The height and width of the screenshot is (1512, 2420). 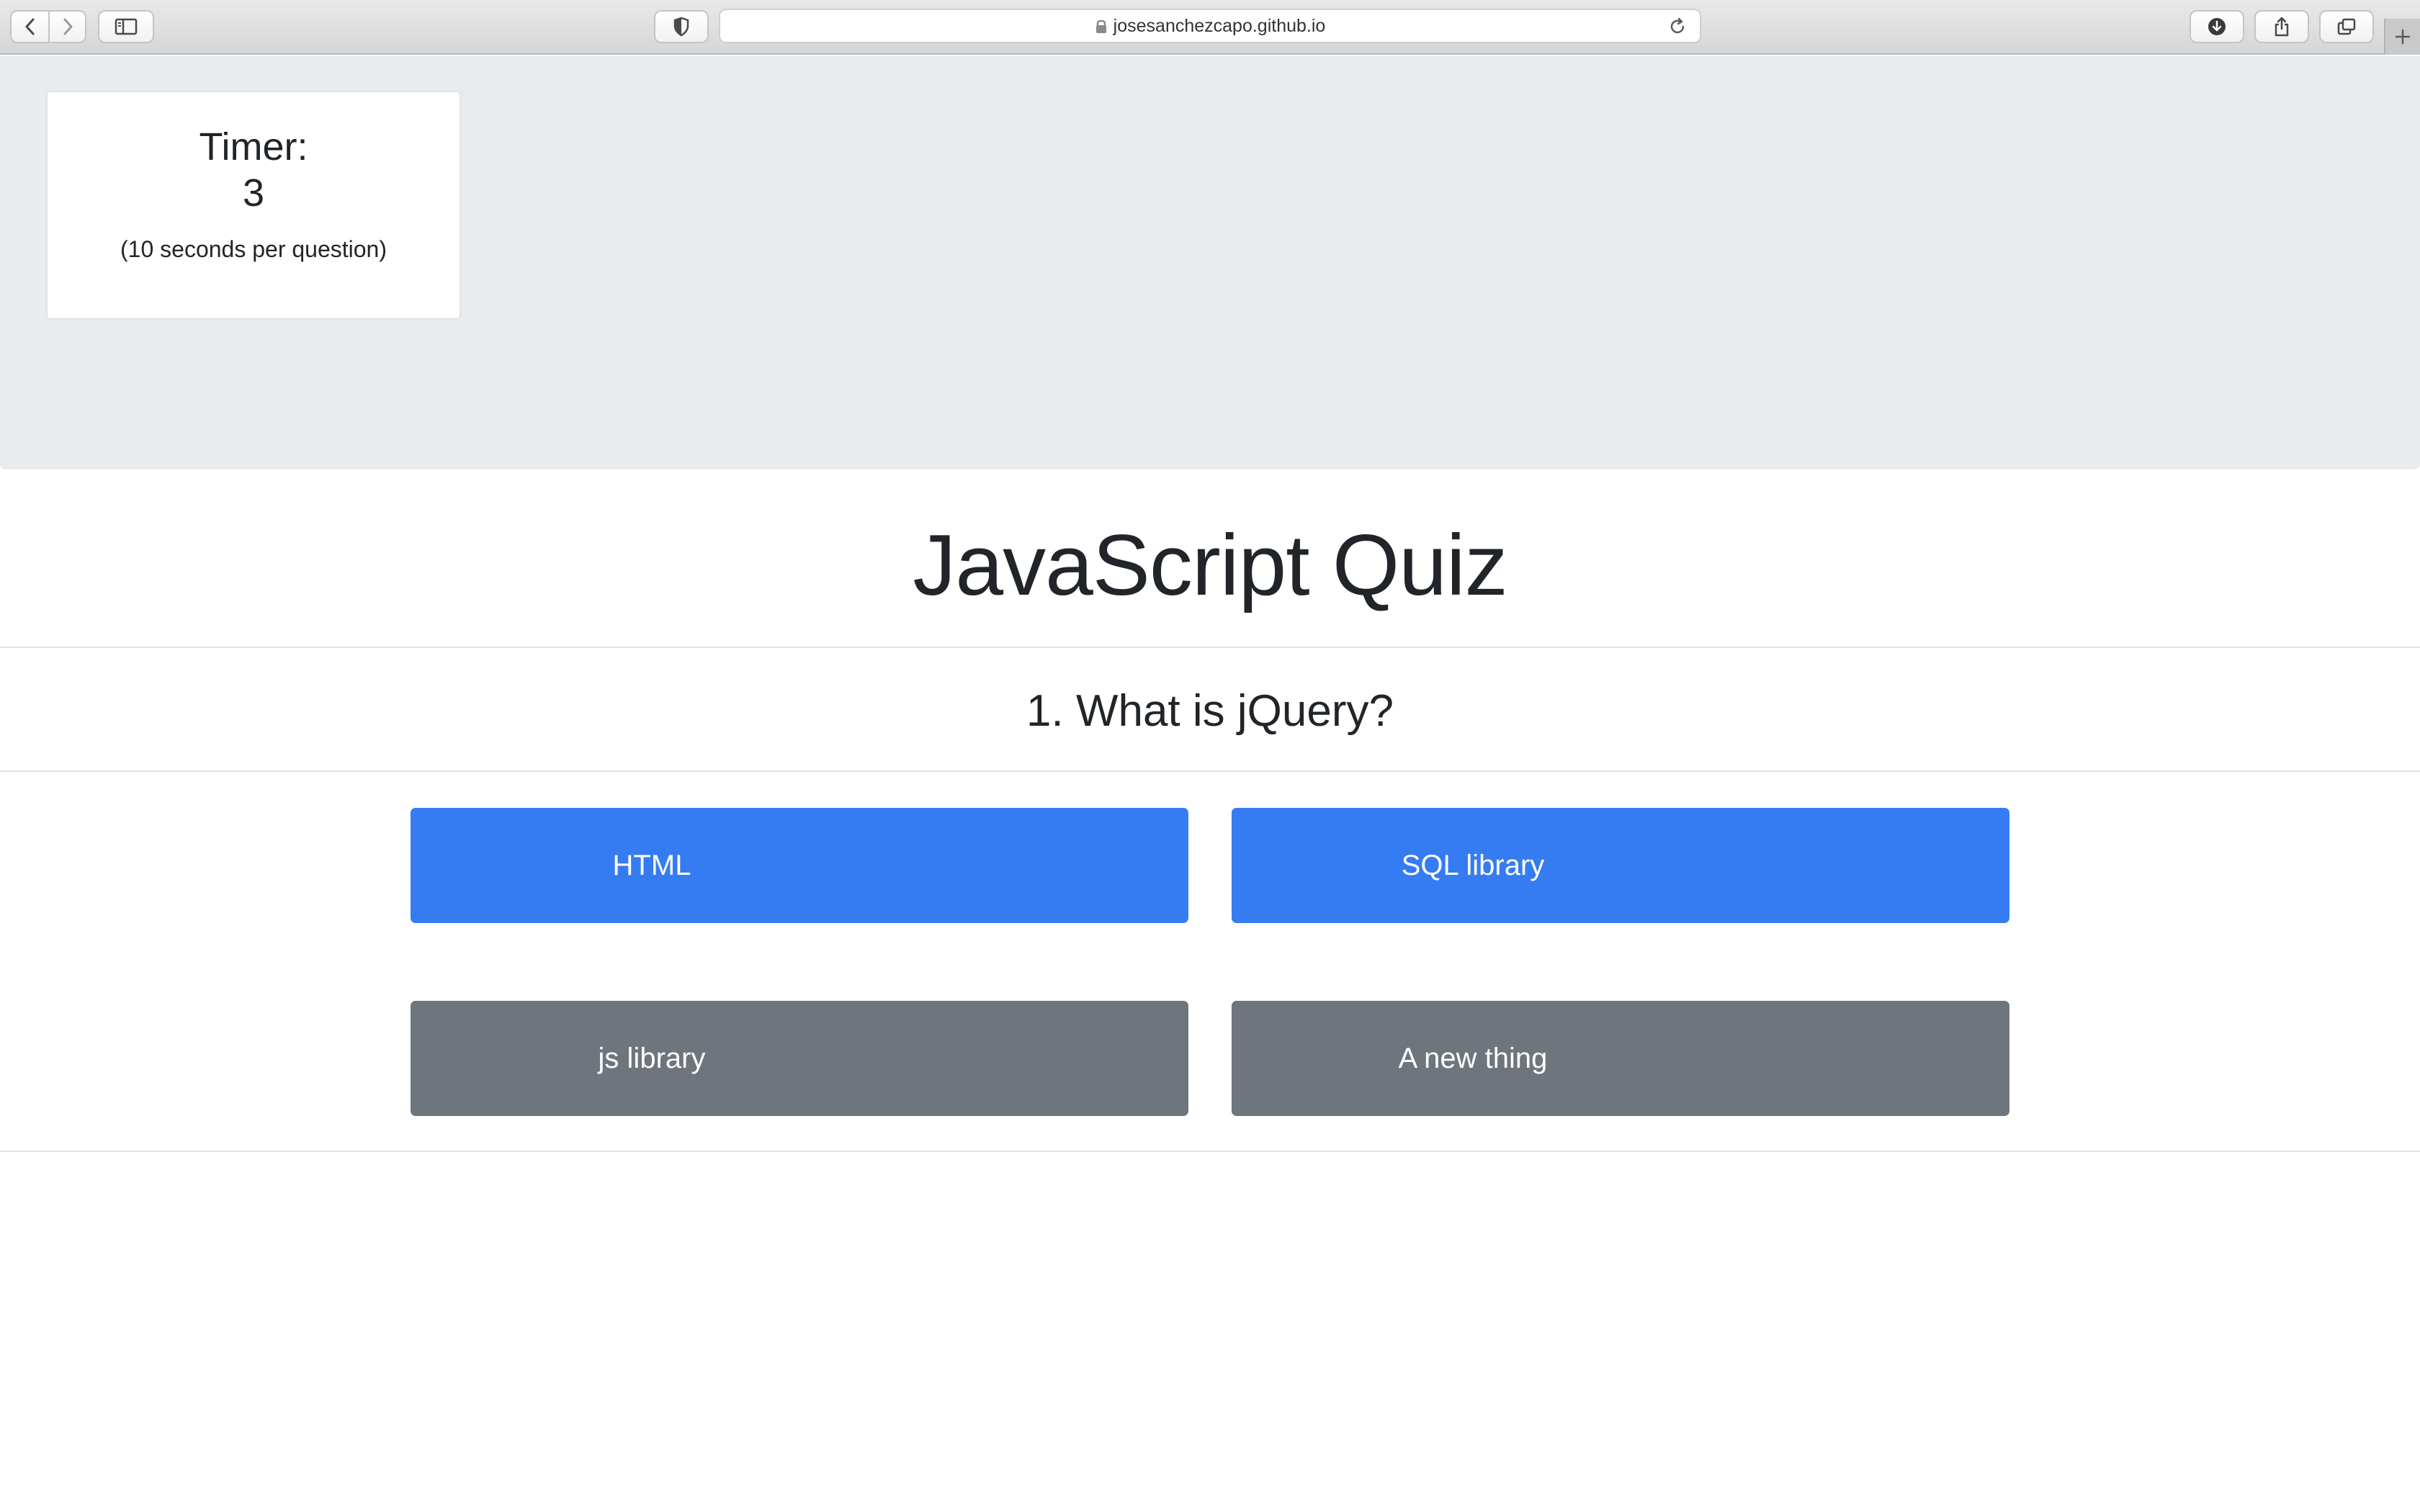 What do you see at coordinates (1210, 711) in the screenshot?
I see `question-text: 1. What is jQuery?` at bounding box center [1210, 711].